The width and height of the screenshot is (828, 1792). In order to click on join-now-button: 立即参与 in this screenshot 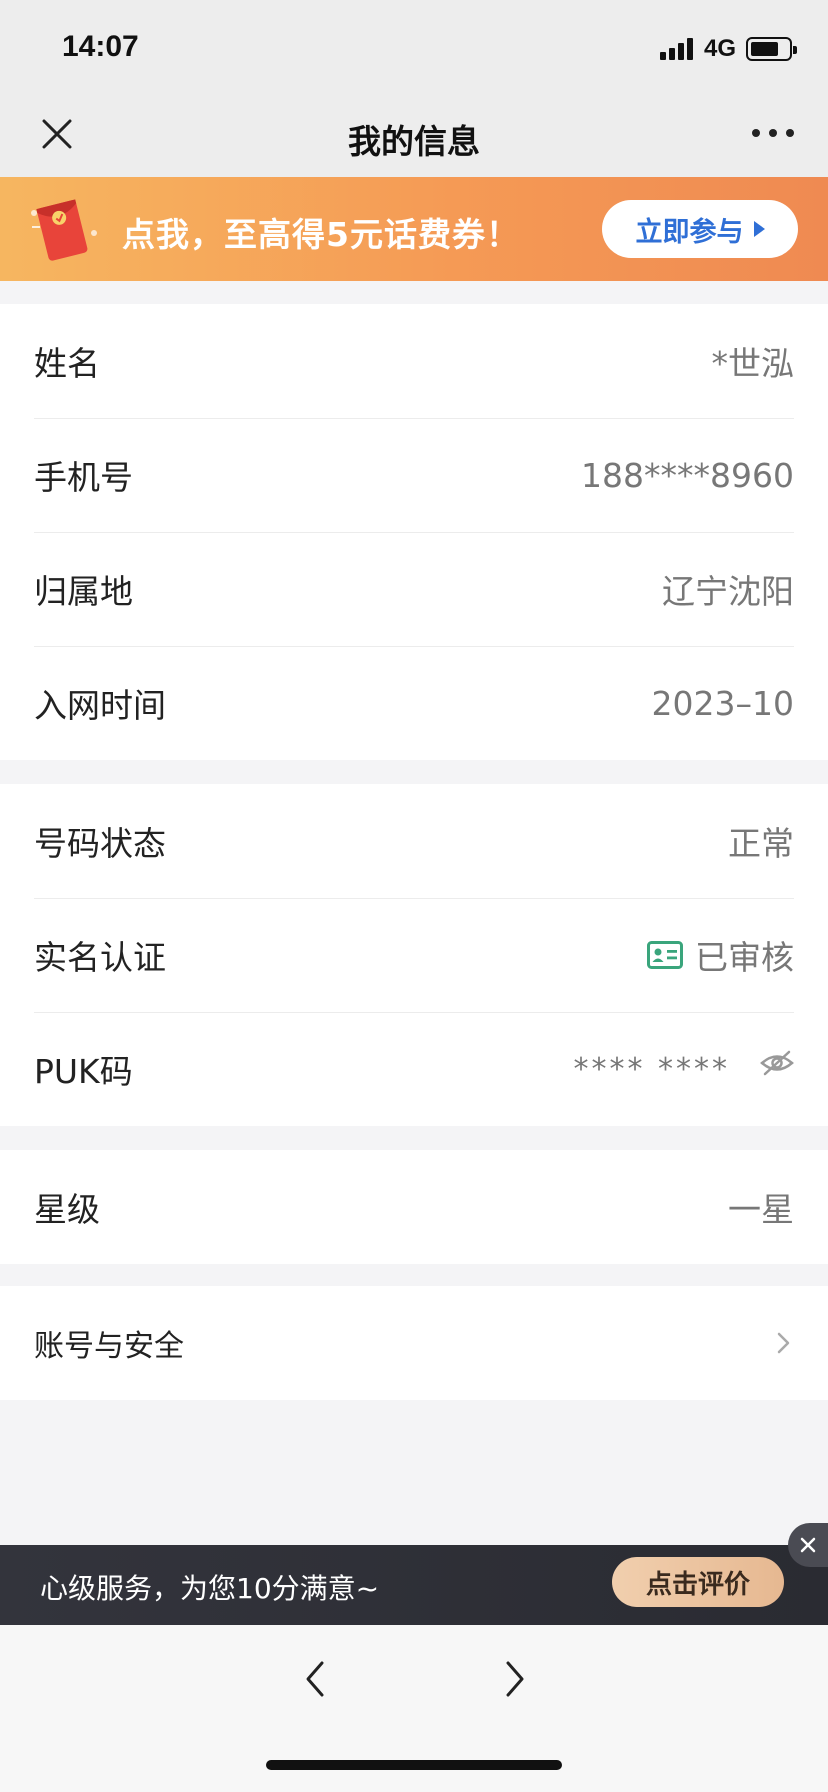, I will do `click(700, 229)`.